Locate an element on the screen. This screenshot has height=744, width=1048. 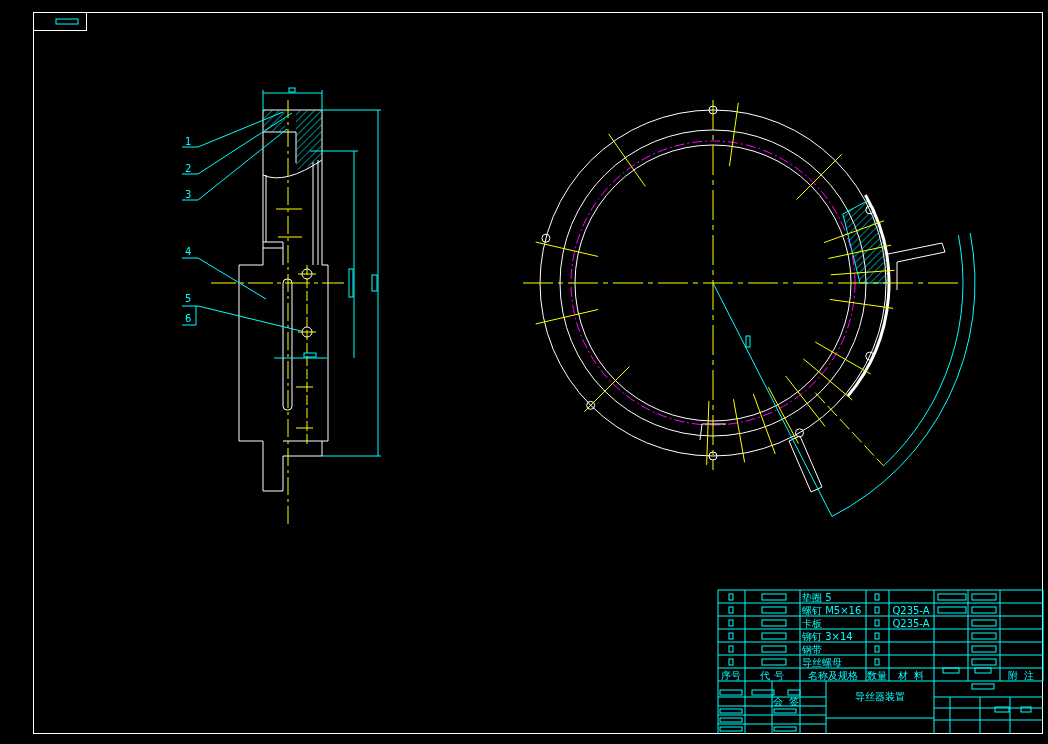
column-header: 数量 is located at coordinates (877, 675).